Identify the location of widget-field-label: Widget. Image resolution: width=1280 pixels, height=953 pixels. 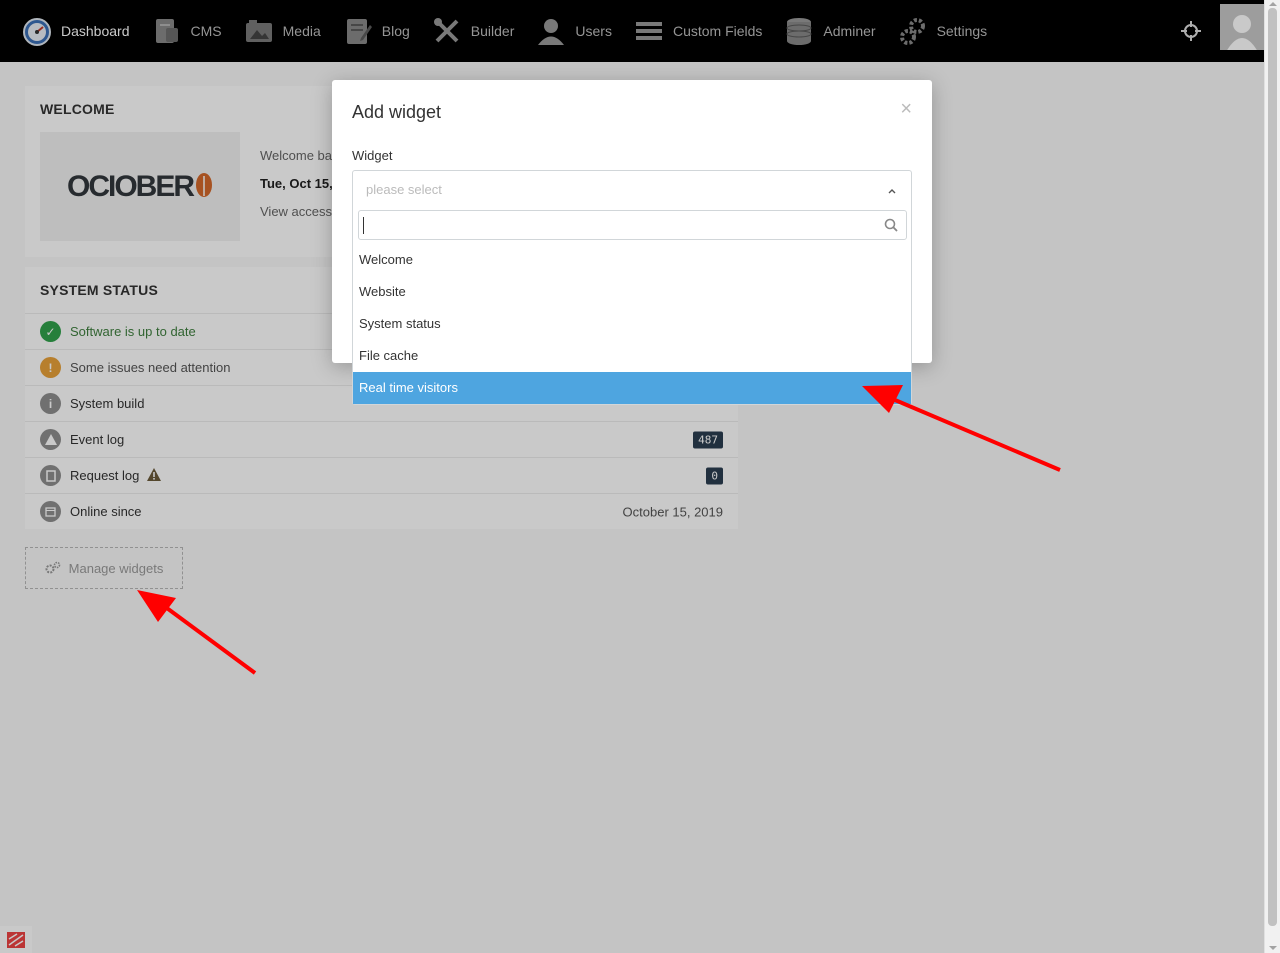
(372, 155).